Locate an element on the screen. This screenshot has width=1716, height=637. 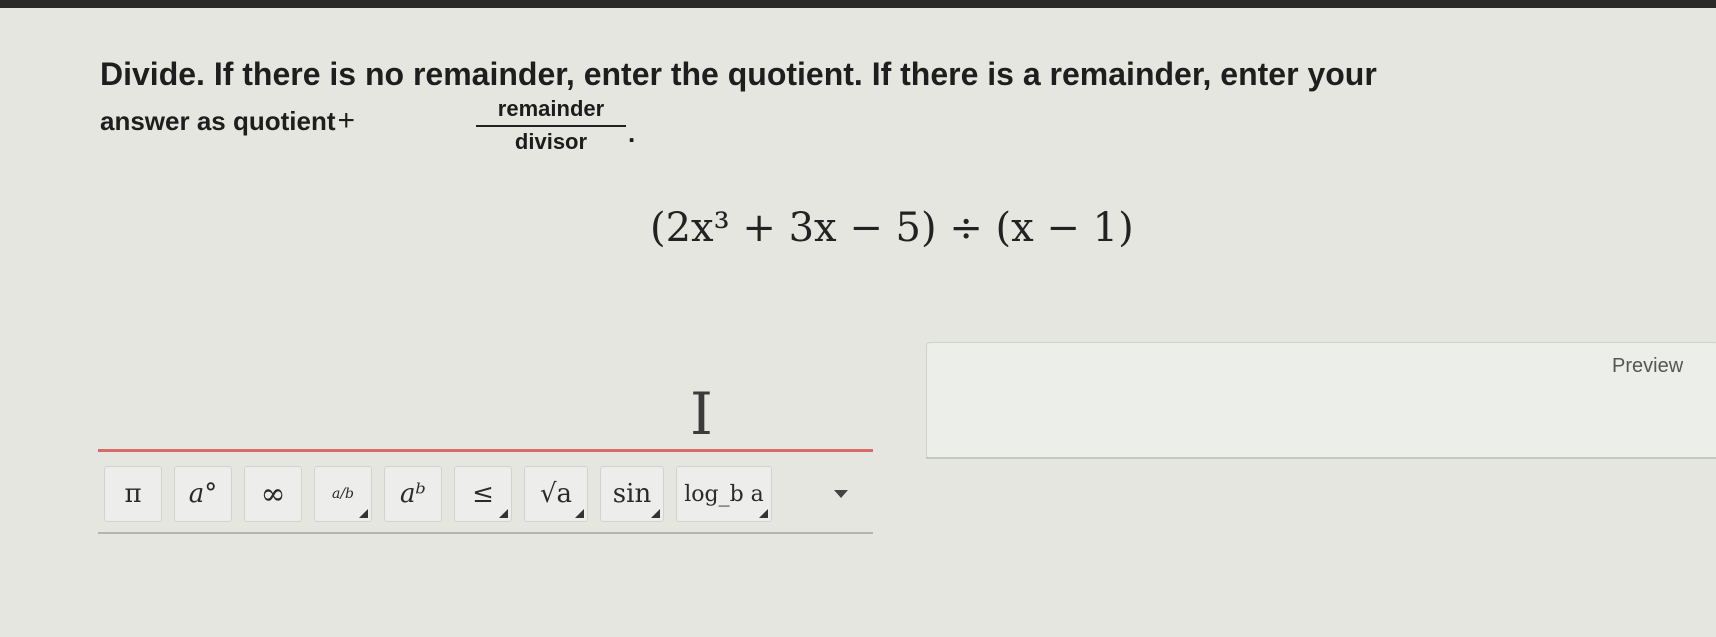
inequality-button: ≤ is located at coordinates (483, 494).